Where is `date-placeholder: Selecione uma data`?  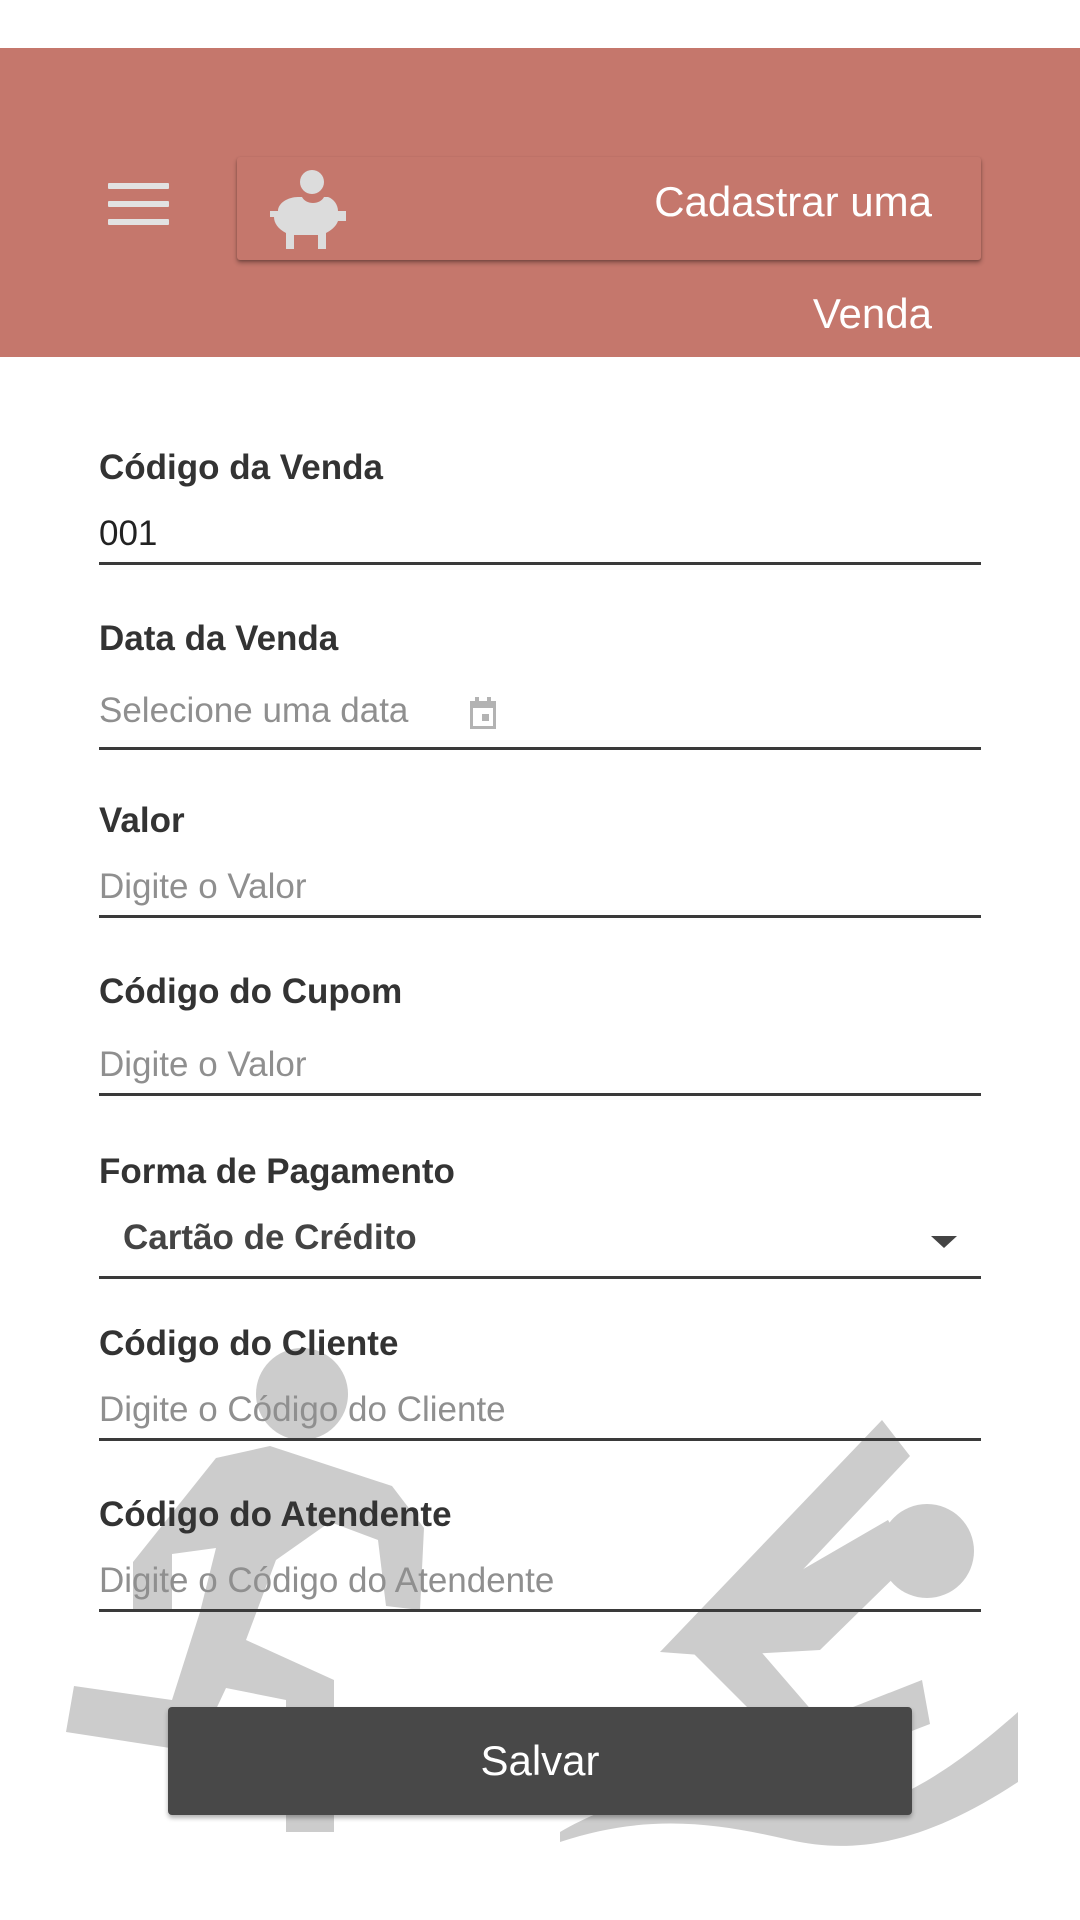 date-placeholder: Selecione uma data is located at coordinates (254, 710).